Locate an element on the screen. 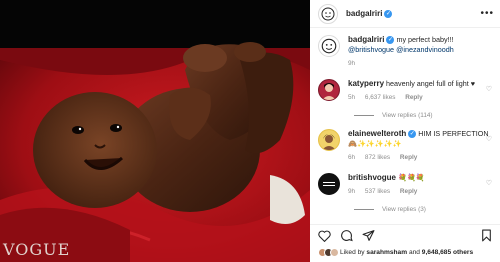  view-replies-button: View replies (114) is located at coordinates (423, 115).